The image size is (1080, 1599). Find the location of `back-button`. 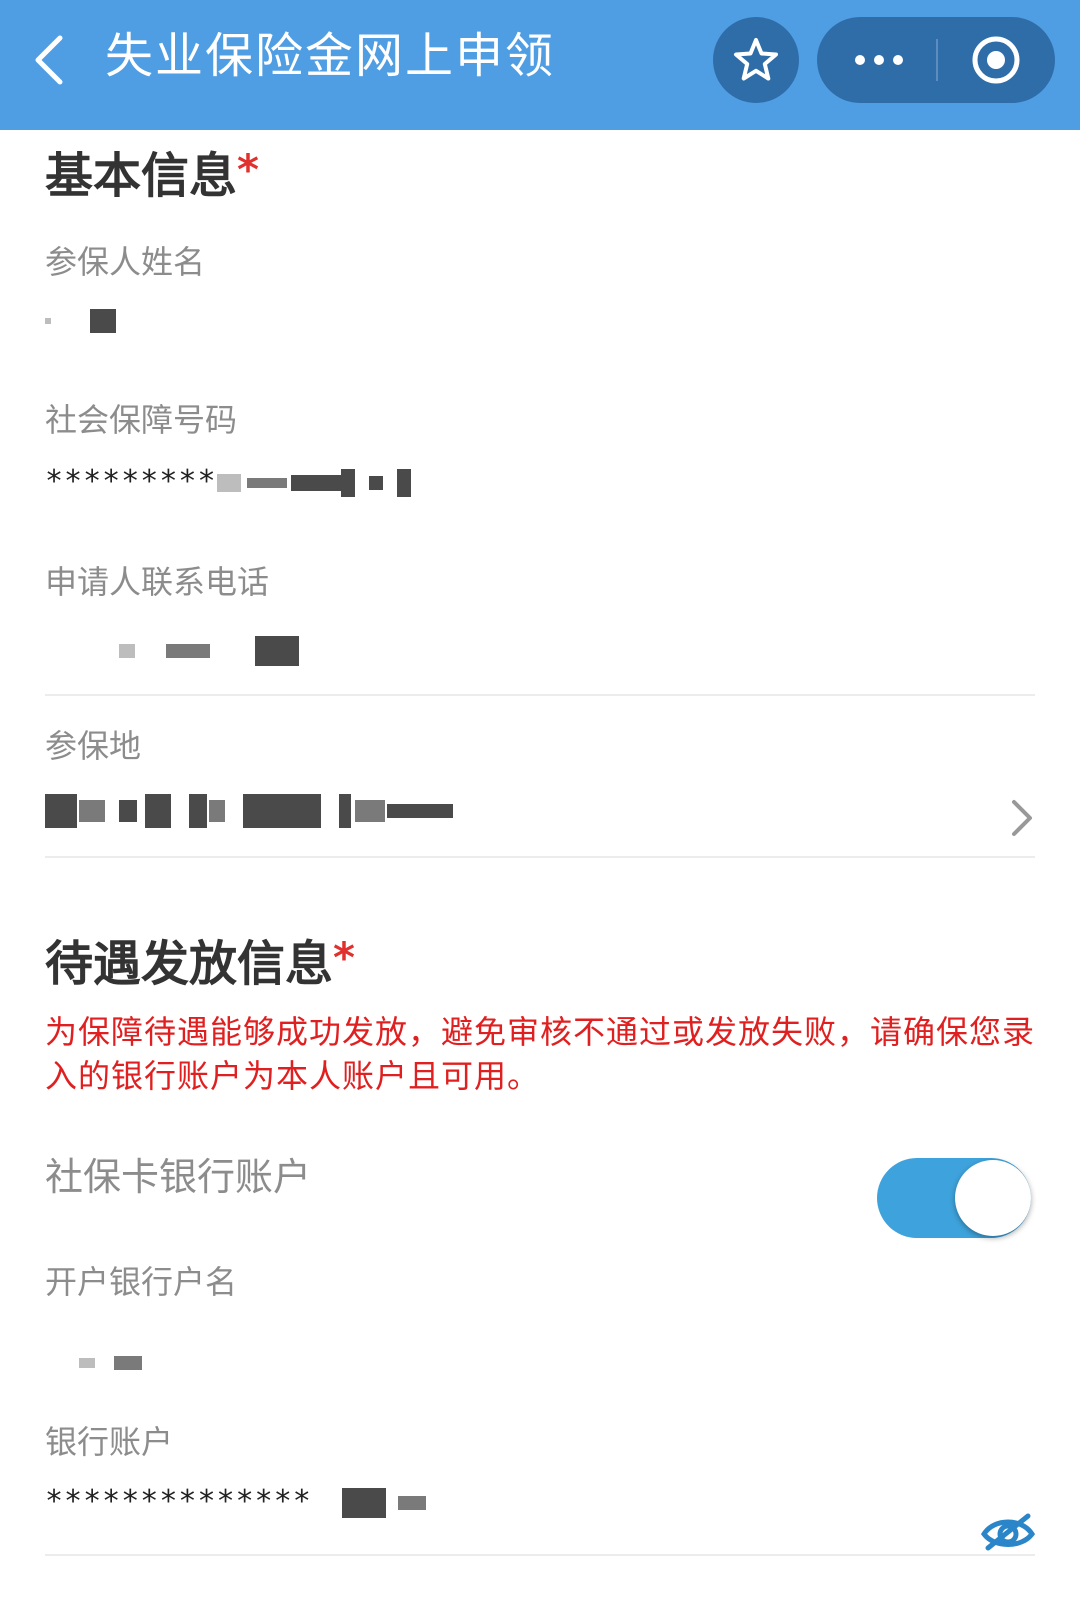

back-button is located at coordinates (50, 60).